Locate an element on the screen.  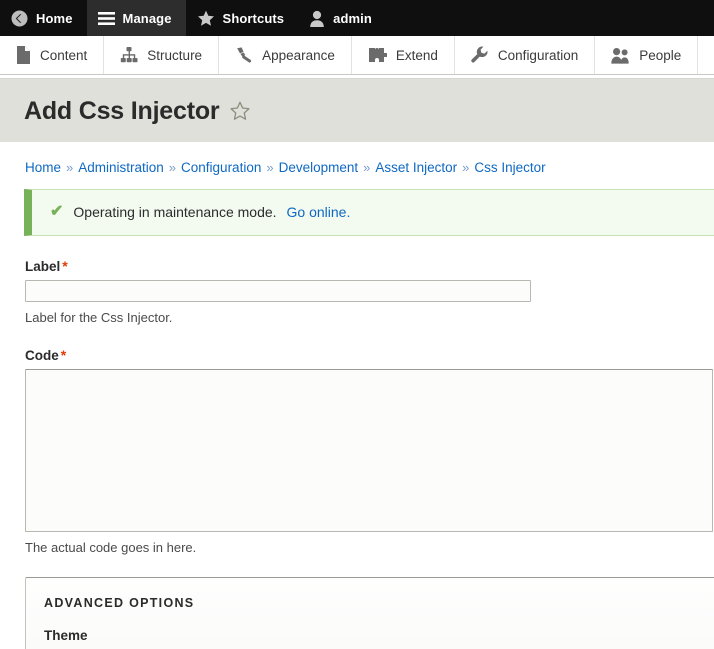
menu-item-structure: Structure is located at coordinates (162, 55).